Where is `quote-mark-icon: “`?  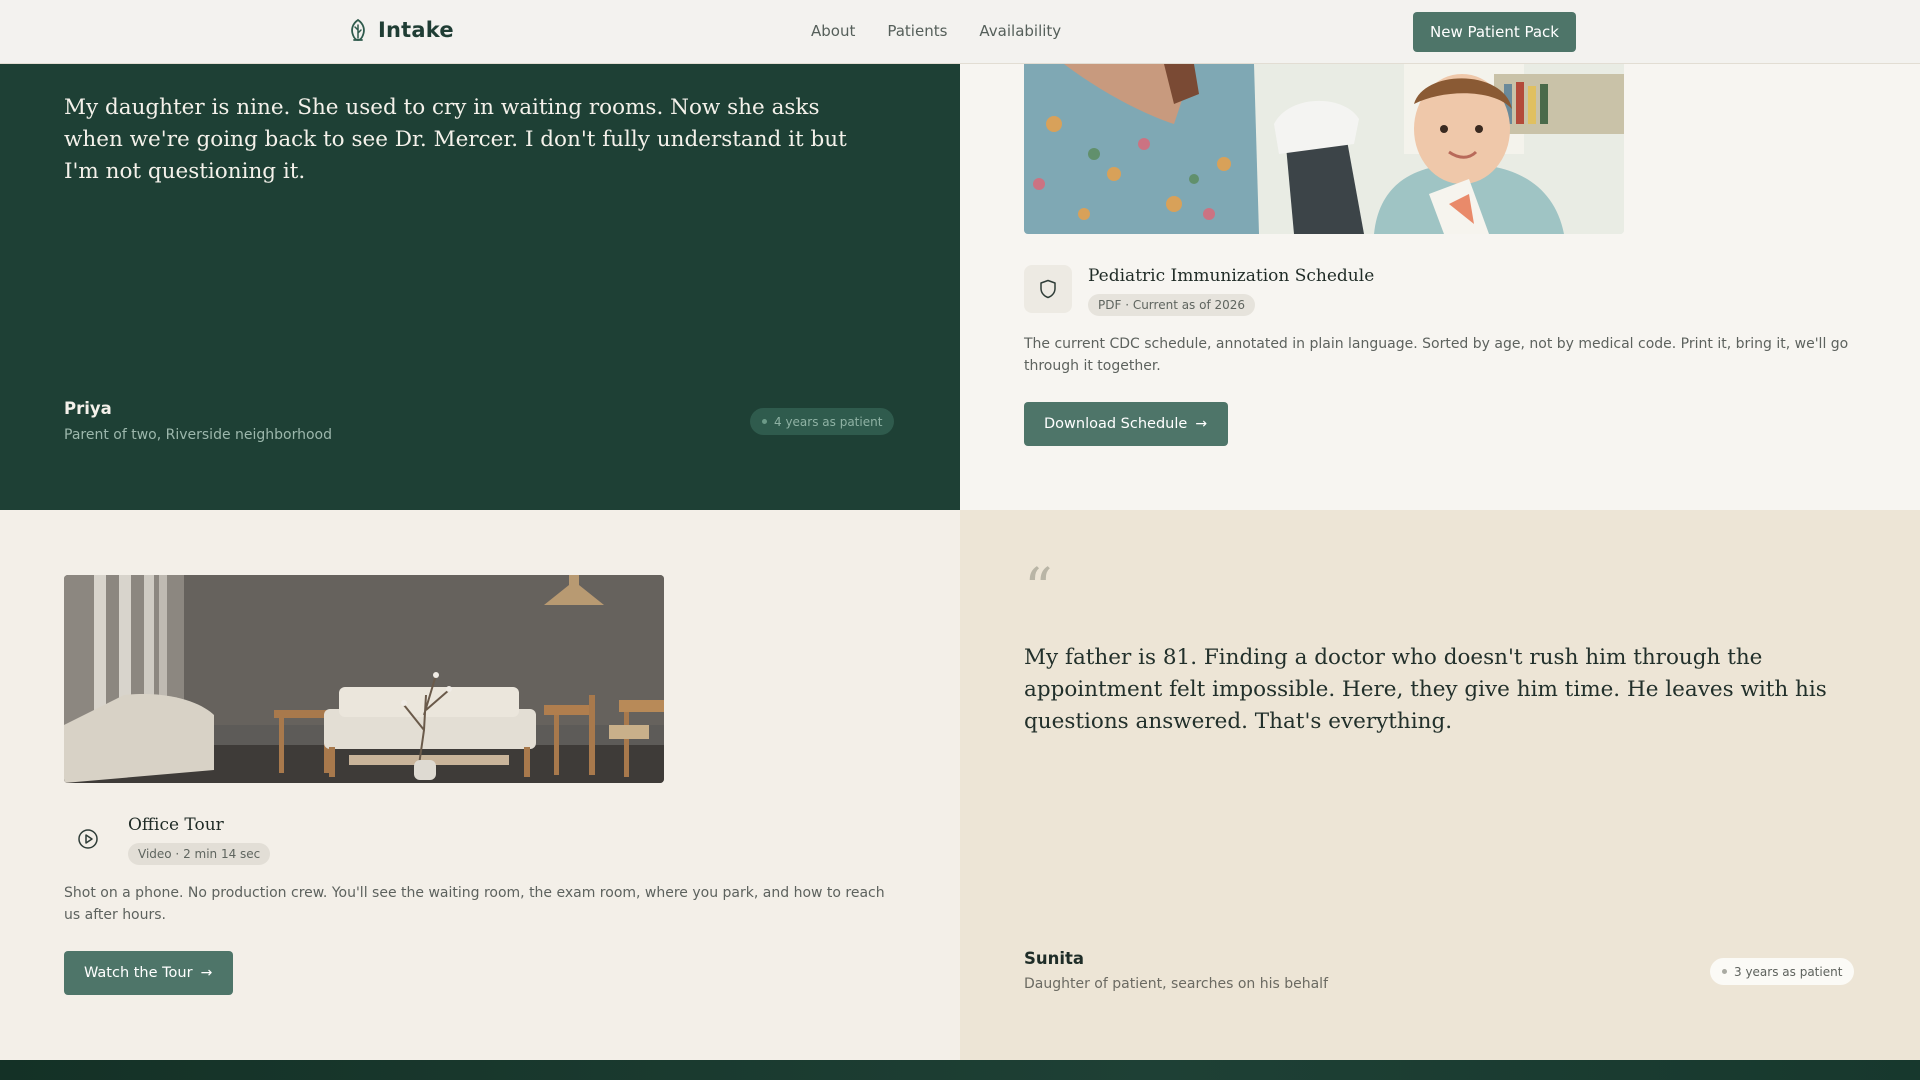
quote-mark-icon: “ is located at coordinates (1038, 589).